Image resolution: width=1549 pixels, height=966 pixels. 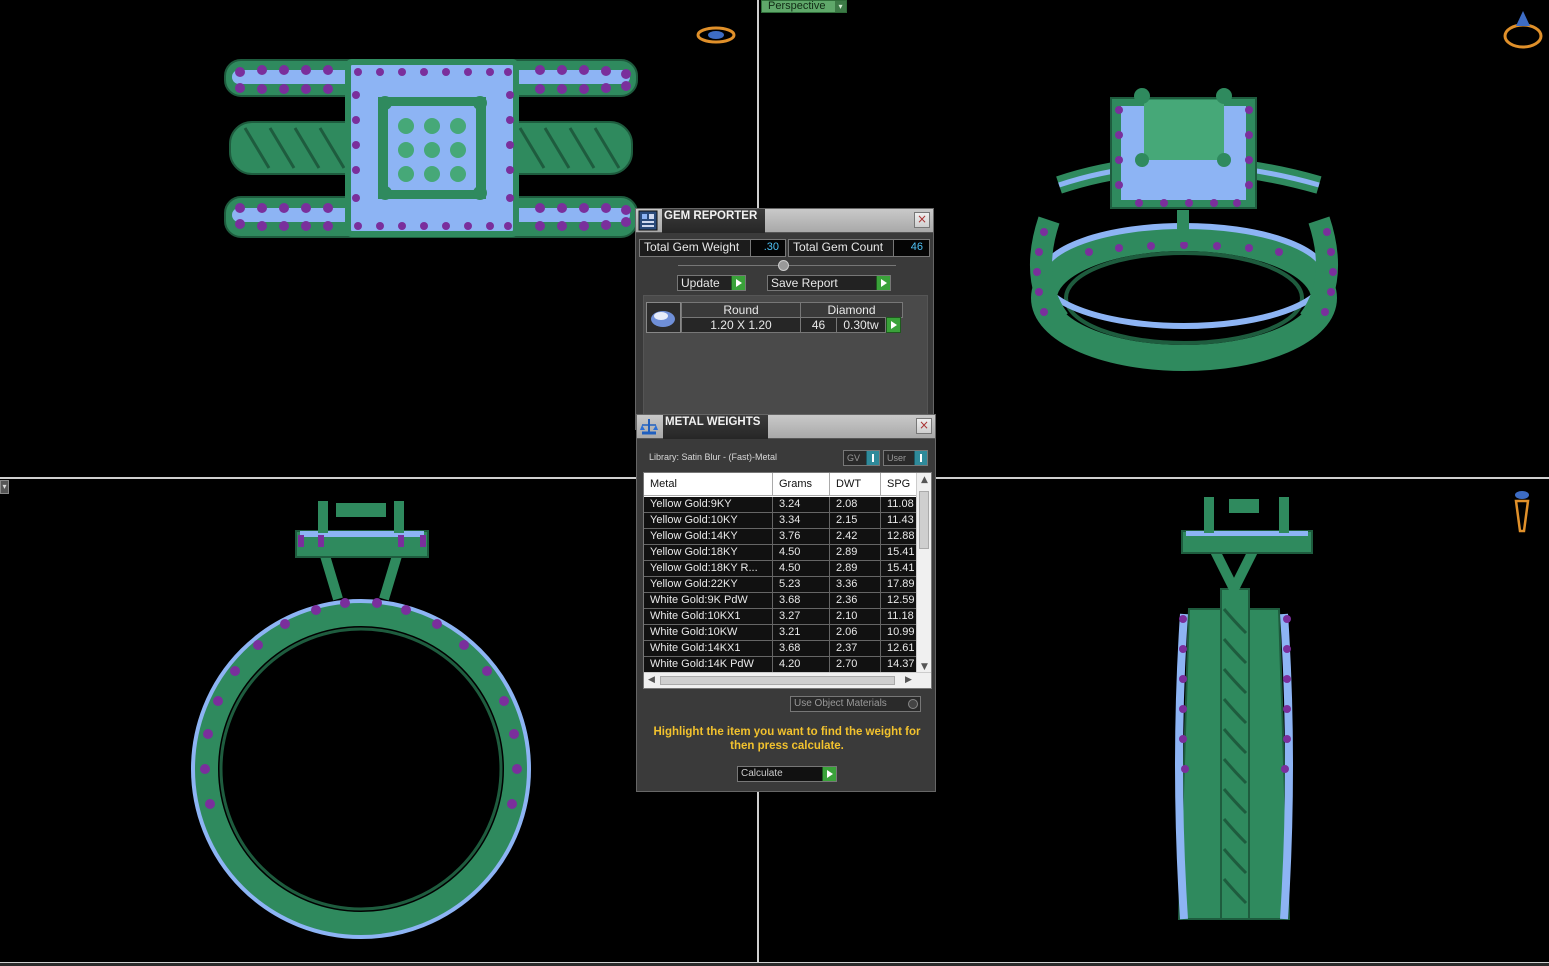 What do you see at coordinates (801, 521) in the screenshot?
I see `grams-value: 3.34` at bounding box center [801, 521].